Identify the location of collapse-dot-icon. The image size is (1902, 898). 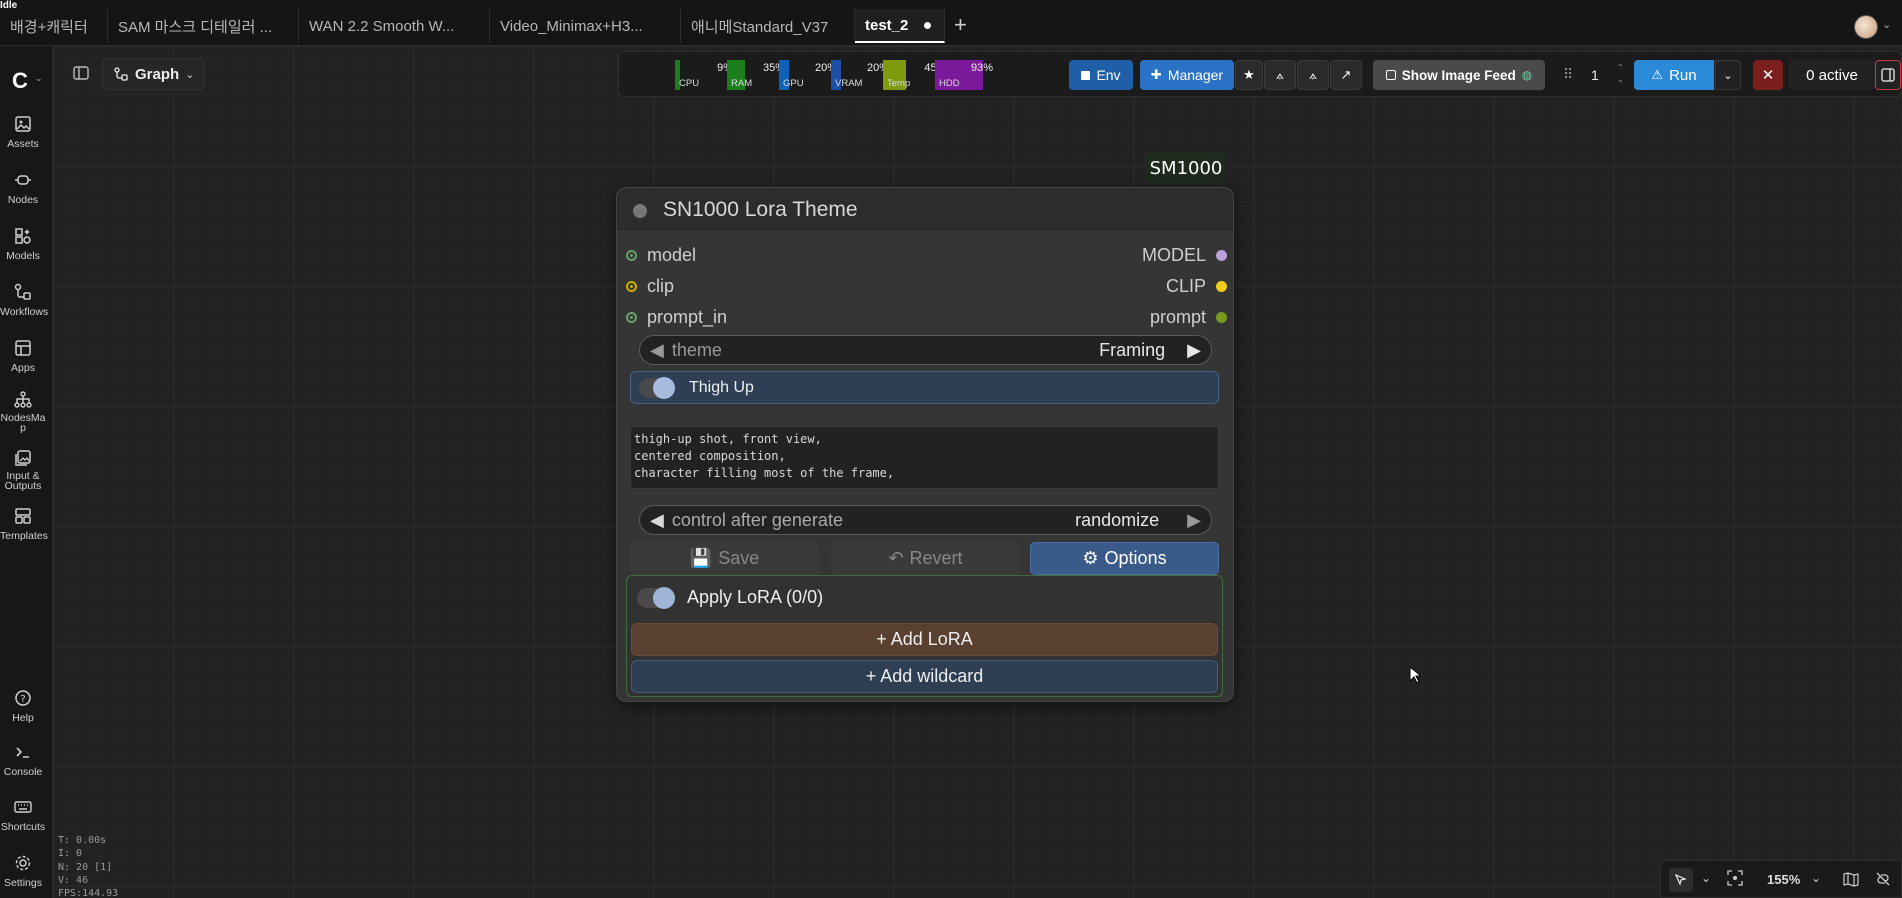
(640, 211).